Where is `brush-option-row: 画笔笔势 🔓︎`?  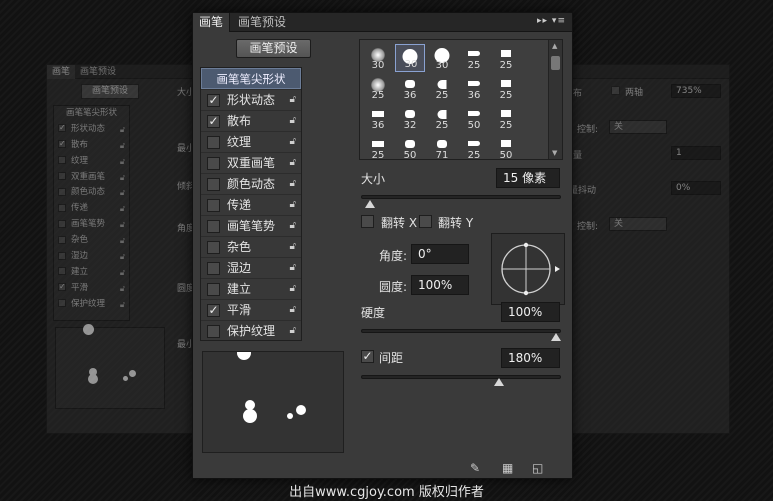
brush-option-row: 画笔笔势 🔓︎ is located at coordinates (251, 225).